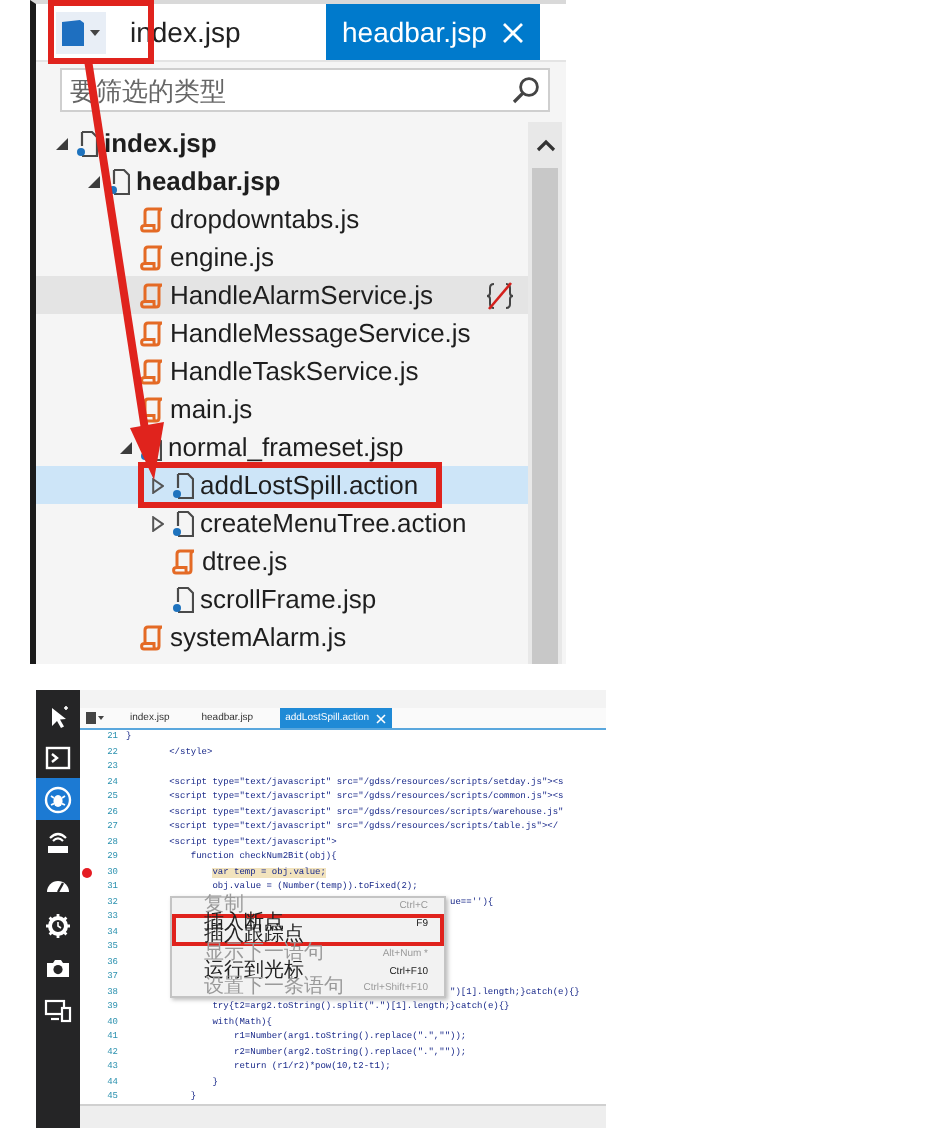 The width and height of the screenshot is (940, 1128). I want to click on caret-icon, so click(95, 32).